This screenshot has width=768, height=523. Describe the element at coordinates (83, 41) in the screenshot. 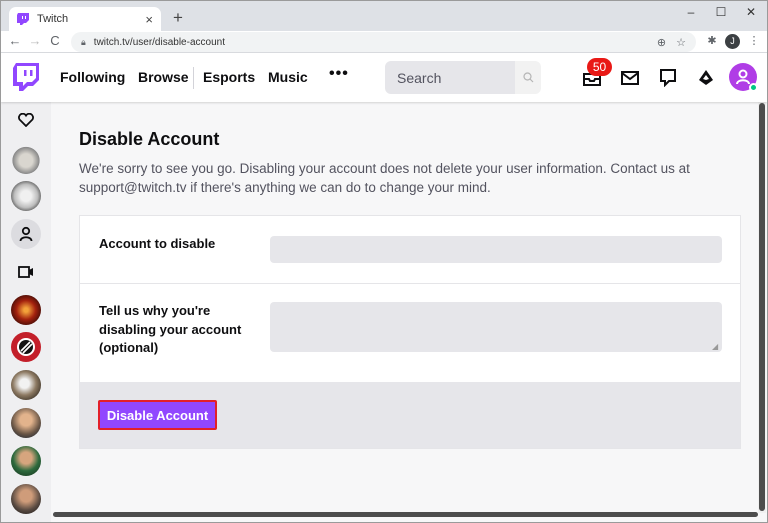

I see `lock-icon: 🔒︎` at that location.